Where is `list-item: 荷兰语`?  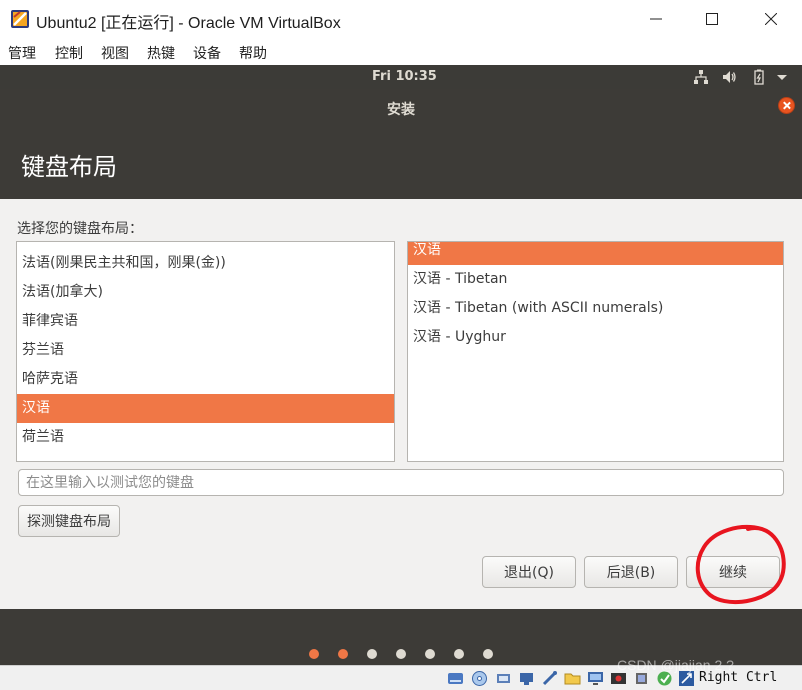 list-item: 荷兰语 is located at coordinates (205, 437).